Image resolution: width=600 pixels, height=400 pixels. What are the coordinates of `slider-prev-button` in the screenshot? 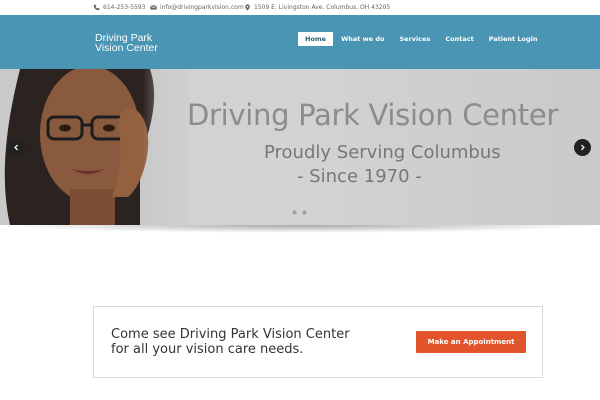 It's located at (16, 147).